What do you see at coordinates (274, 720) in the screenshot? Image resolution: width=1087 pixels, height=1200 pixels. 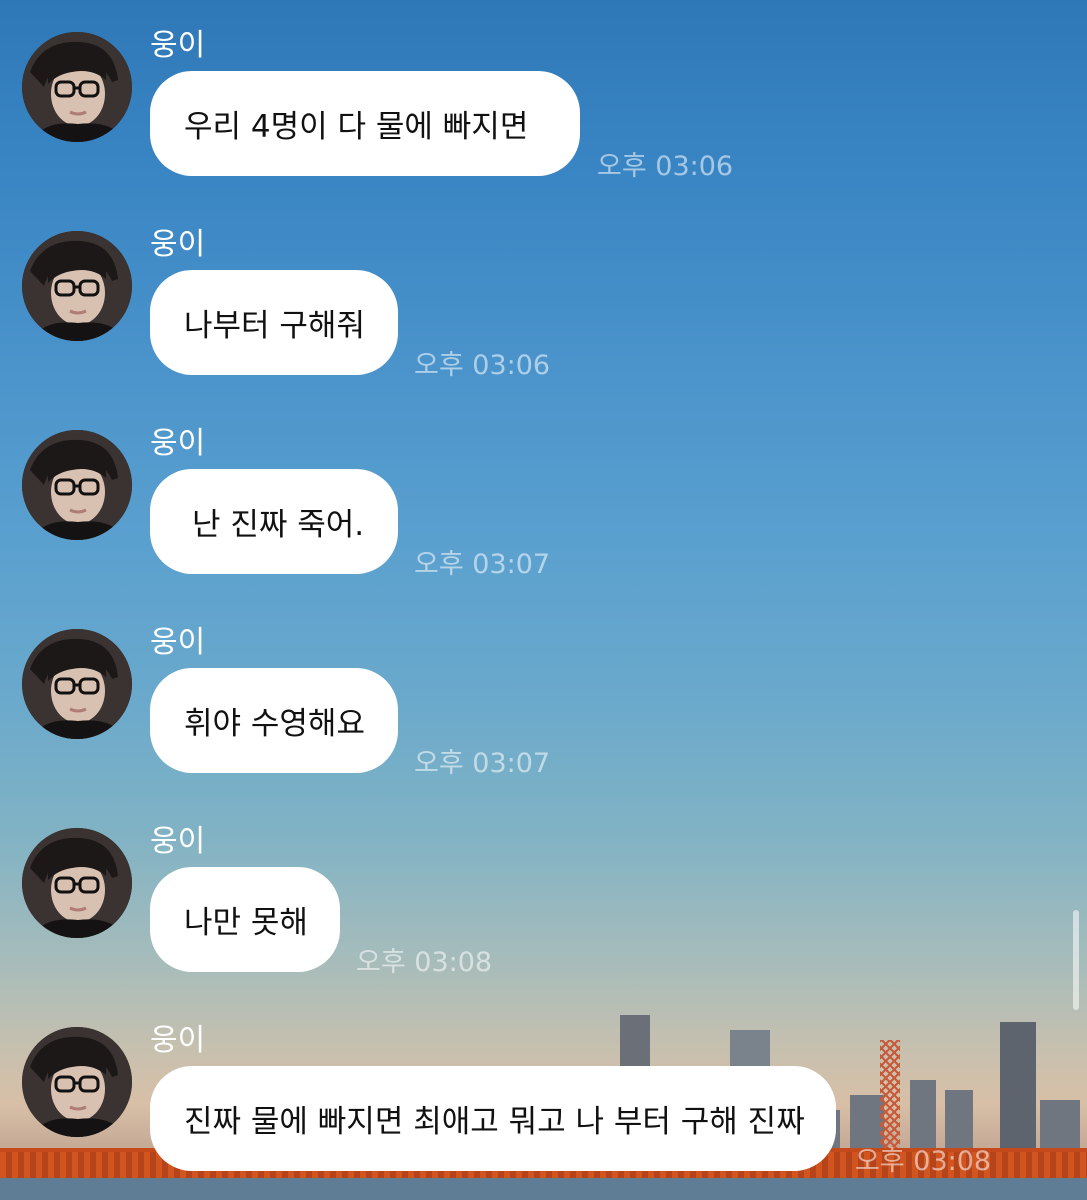 I see `message-bubble: 휘야 수영해요` at bounding box center [274, 720].